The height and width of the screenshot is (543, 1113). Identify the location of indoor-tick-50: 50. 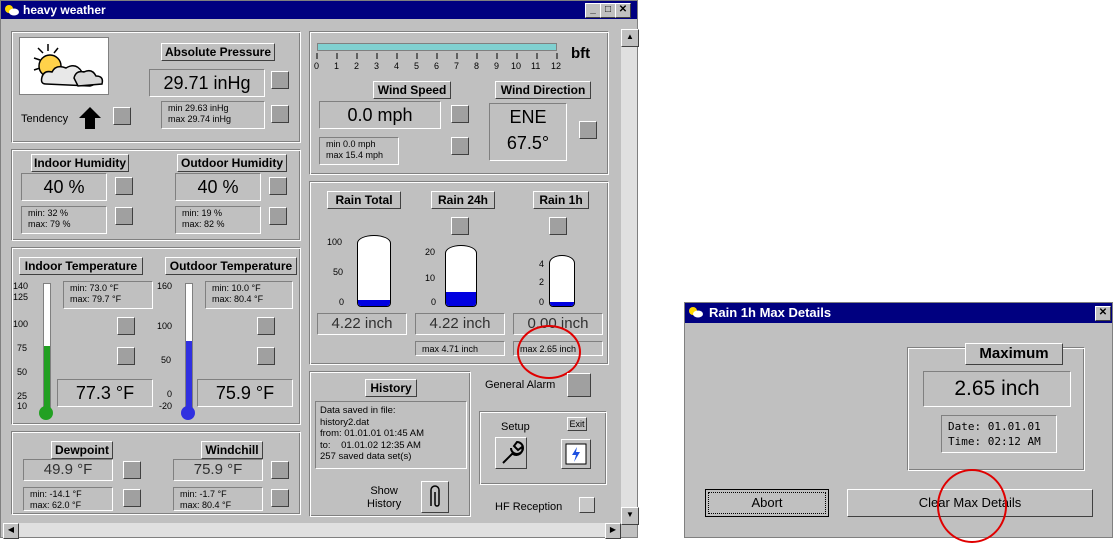
(22, 372).